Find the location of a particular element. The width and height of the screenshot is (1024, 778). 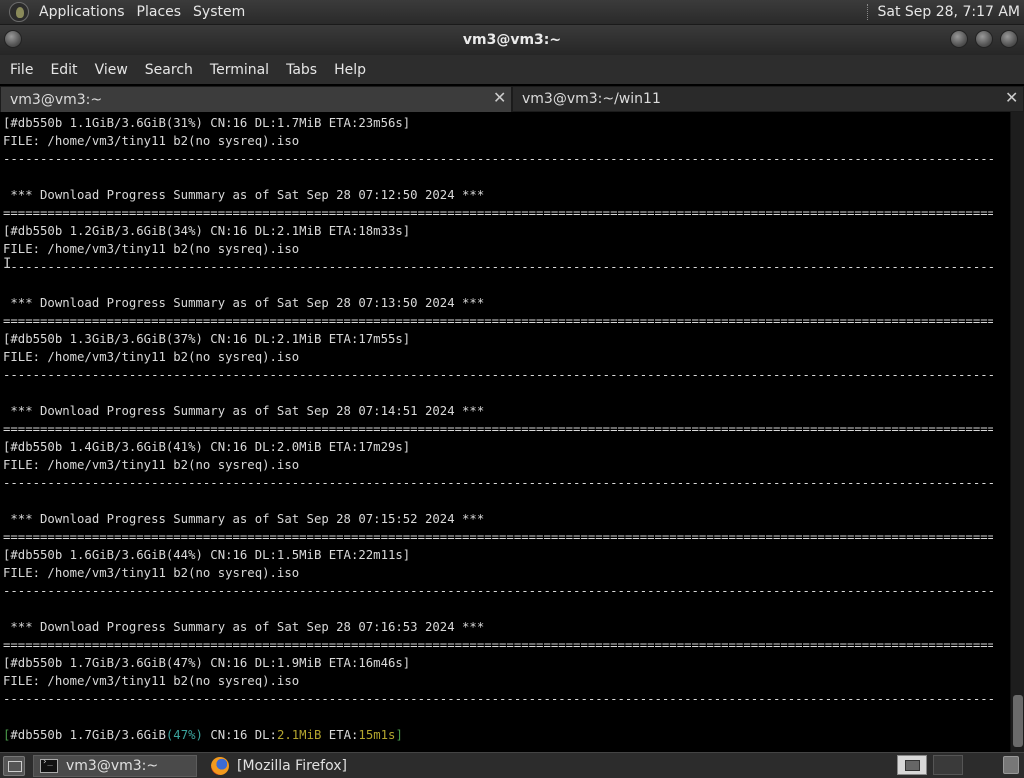

close-window-button is located at coordinates (1009, 39).